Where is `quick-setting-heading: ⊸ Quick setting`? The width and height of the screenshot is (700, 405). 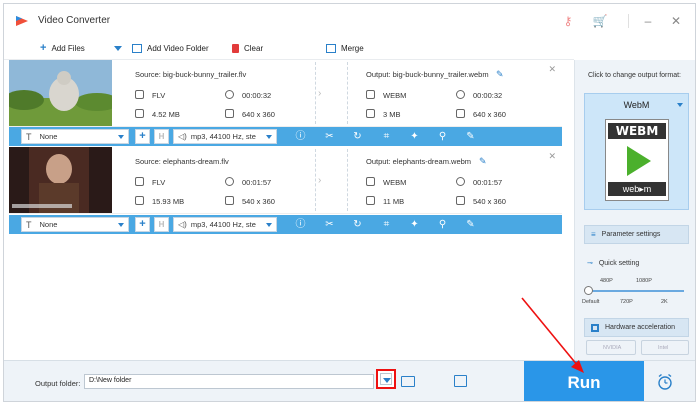 quick-setting-heading: ⊸ Quick setting is located at coordinates (613, 263).